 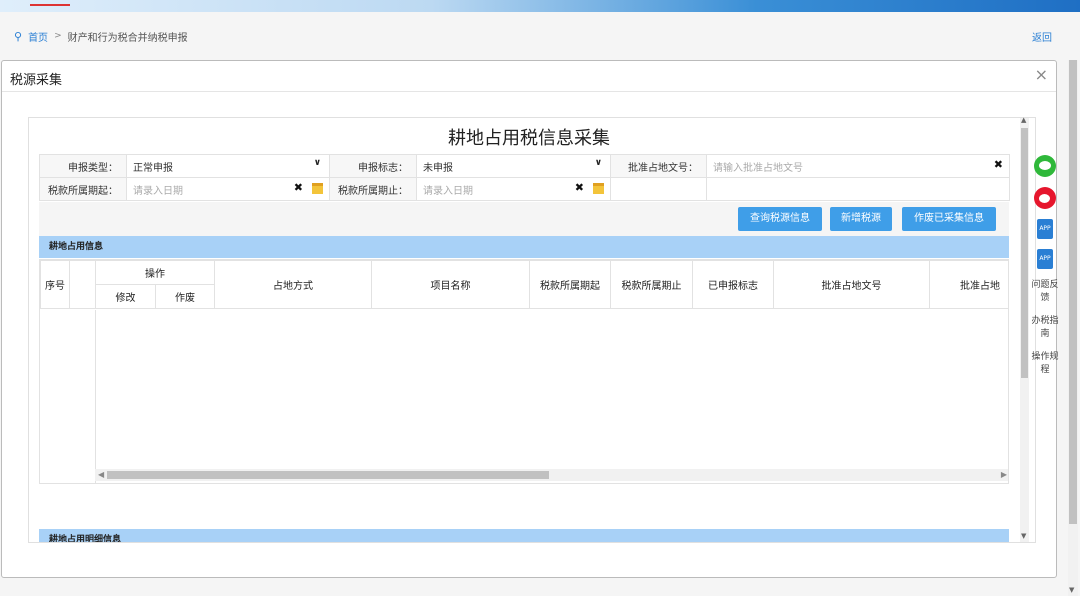 What do you see at coordinates (540, 6) in the screenshot?
I see `top-banner` at bounding box center [540, 6].